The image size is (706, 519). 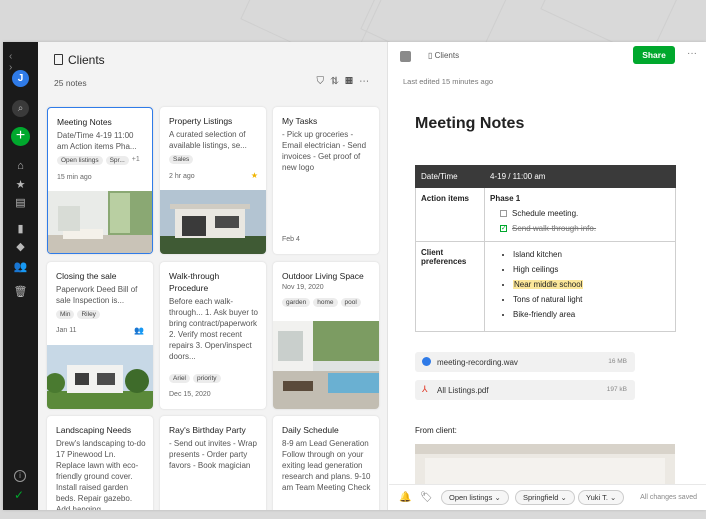 I want to click on reminder-icon: 🔔, so click(x=405, y=497).